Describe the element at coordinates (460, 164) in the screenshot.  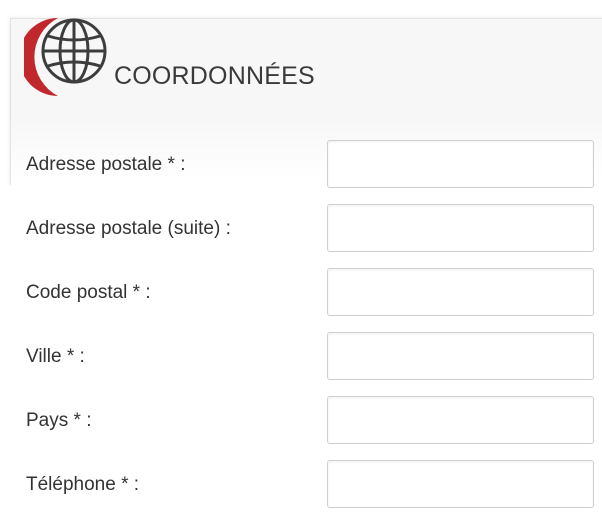
I see `address-input` at that location.